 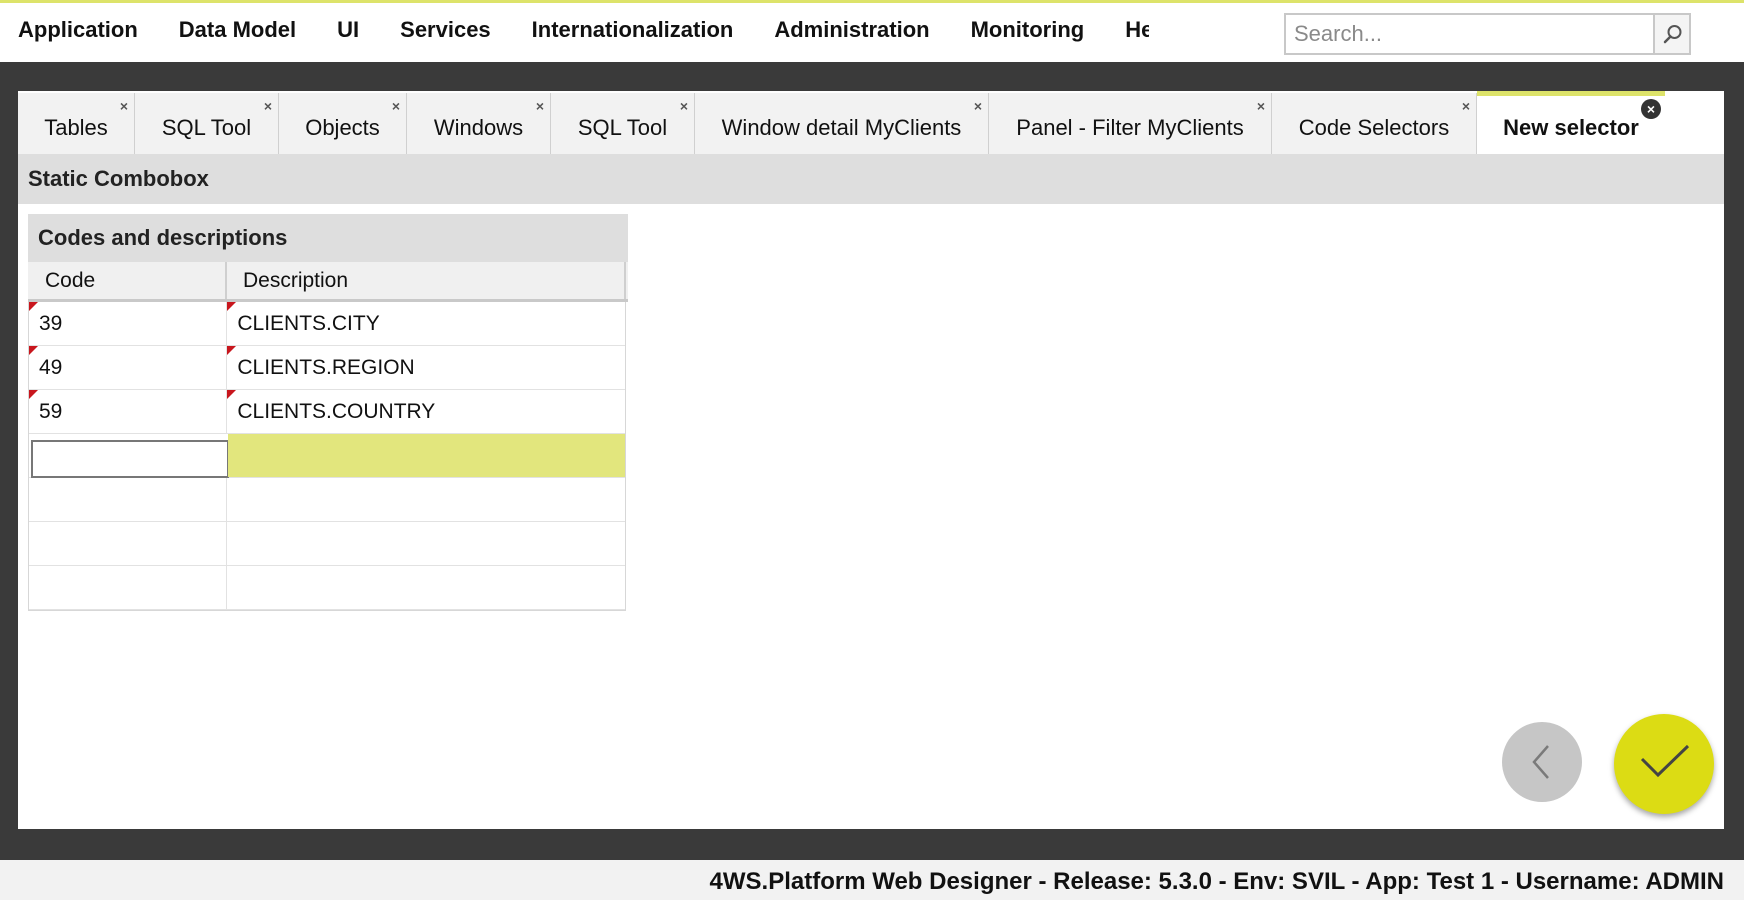 What do you see at coordinates (1665, 761) in the screenshot?
I see `checkmark-icon` at bounding box center [1665, 761].